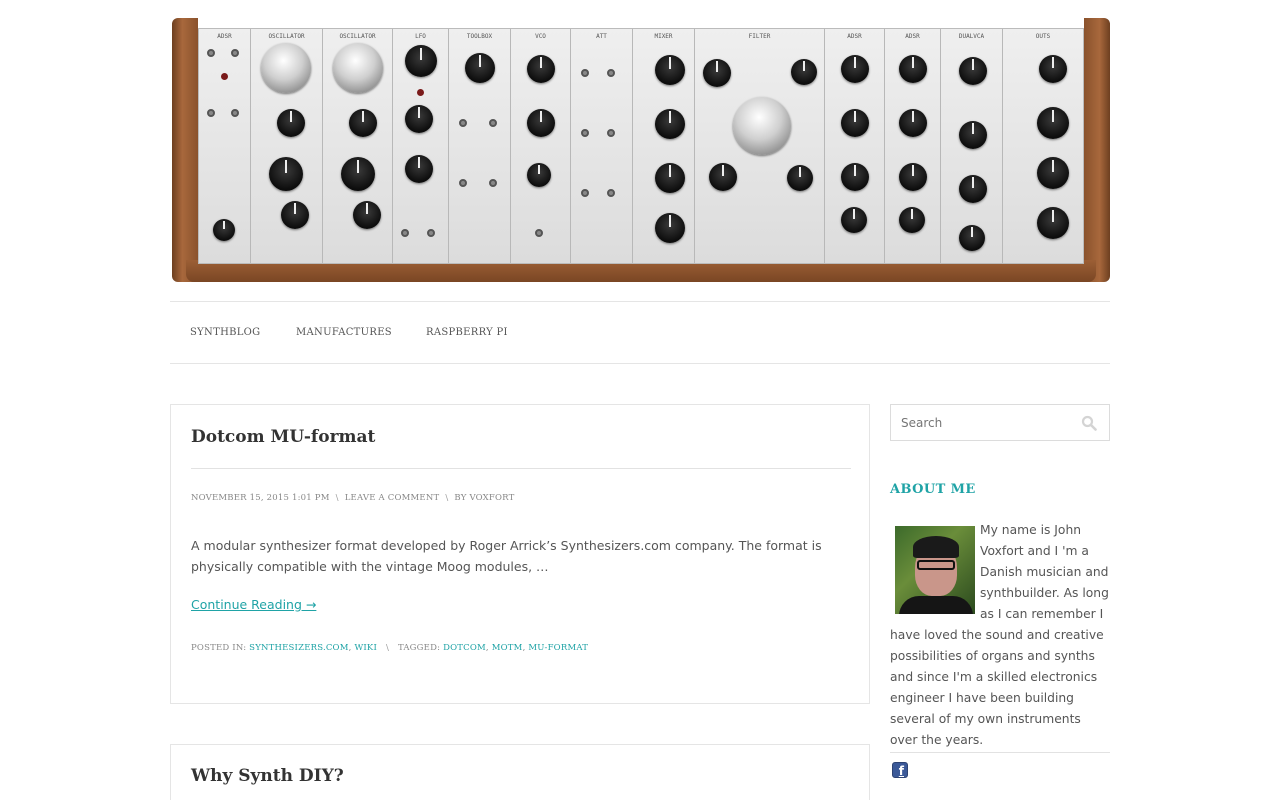 This screenshot has width=1280, height=800. I want to click on synth-module: ATT, so click(602, 146).